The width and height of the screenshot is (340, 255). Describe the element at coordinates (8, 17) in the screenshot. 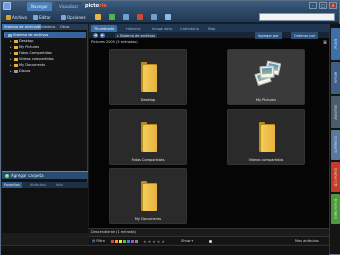

I see `file-icon` at that location.